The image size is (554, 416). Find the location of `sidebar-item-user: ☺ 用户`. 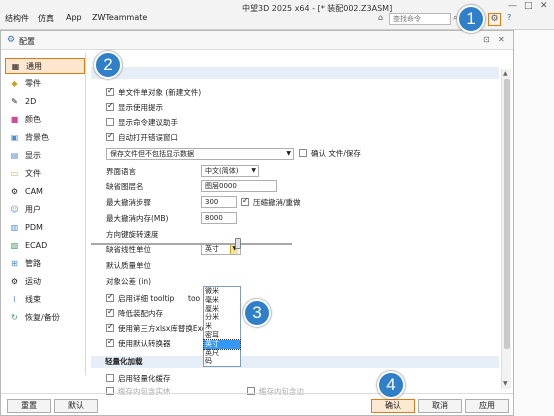

sidebar-item-user: ☺ 用户 is located at coordinates (45, 210).